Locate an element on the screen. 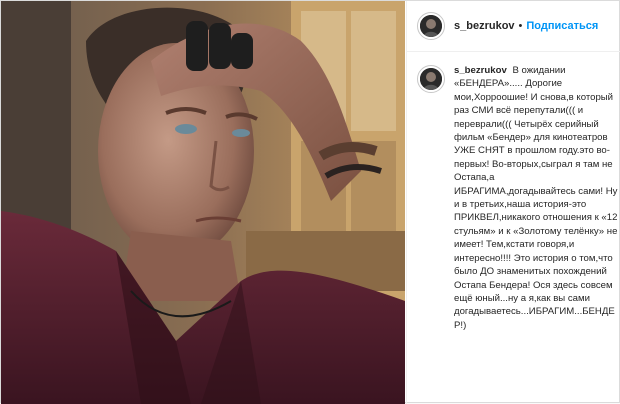  follow-button: Подписаться is located at coordinates (562, 26).